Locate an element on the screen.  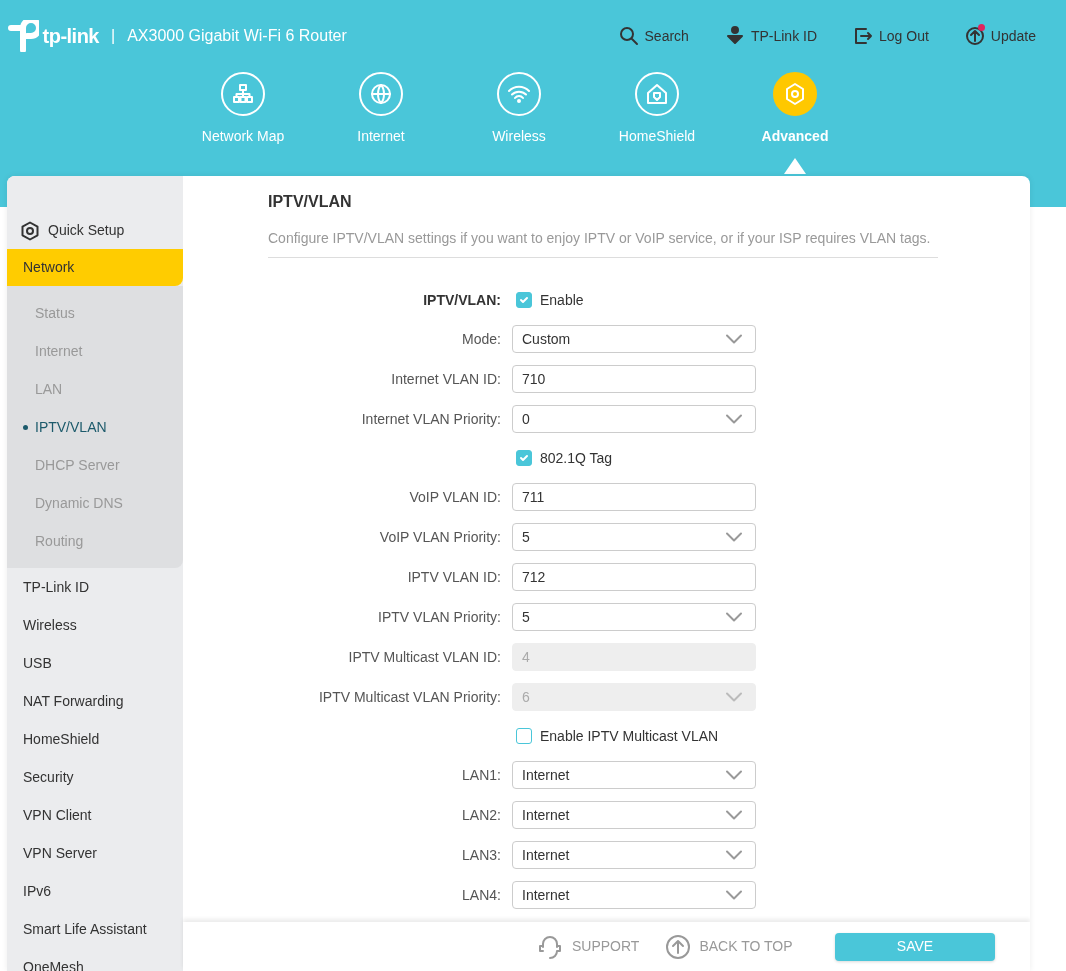
select-field: 0 is located at coordinates (634, 419).